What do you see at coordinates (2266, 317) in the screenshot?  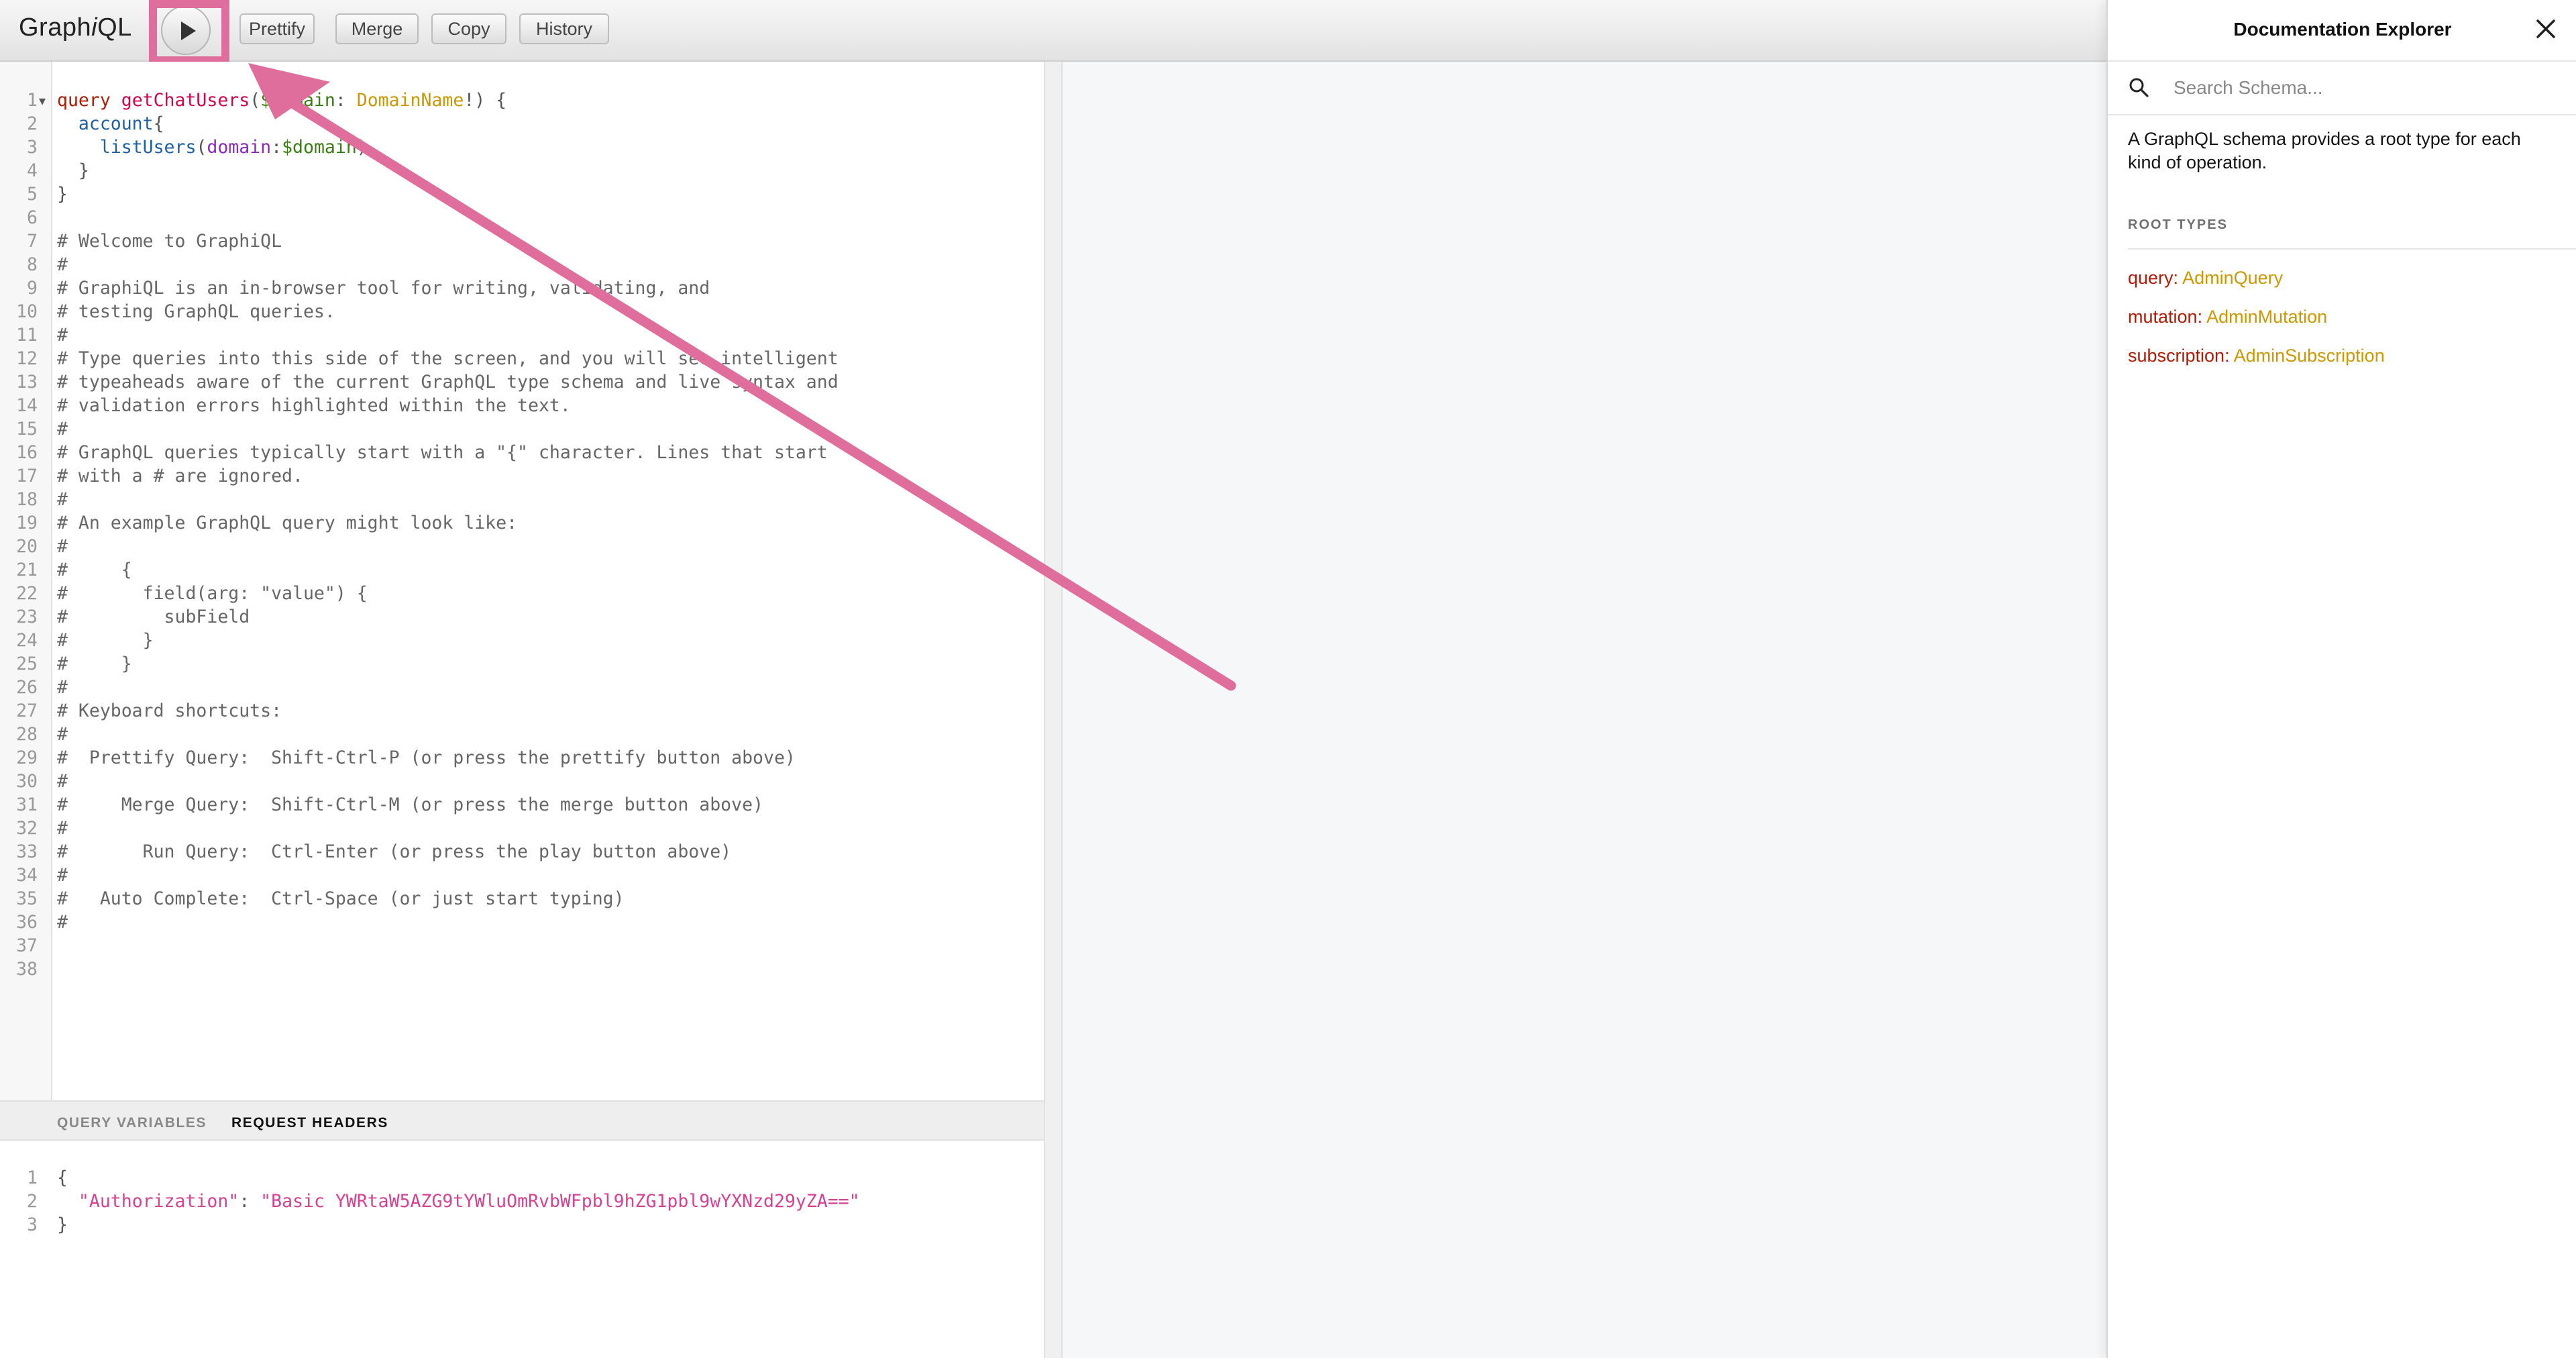 I see `root-type-link: AdminMutation` at bounding box center [2266, 317].